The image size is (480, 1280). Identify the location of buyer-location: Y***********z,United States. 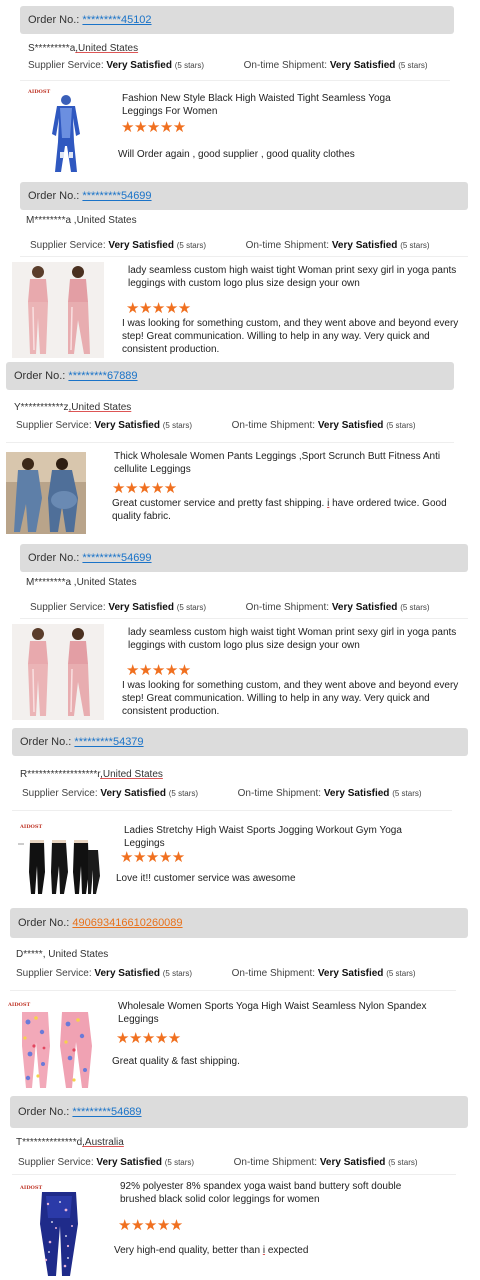
(73, 407).